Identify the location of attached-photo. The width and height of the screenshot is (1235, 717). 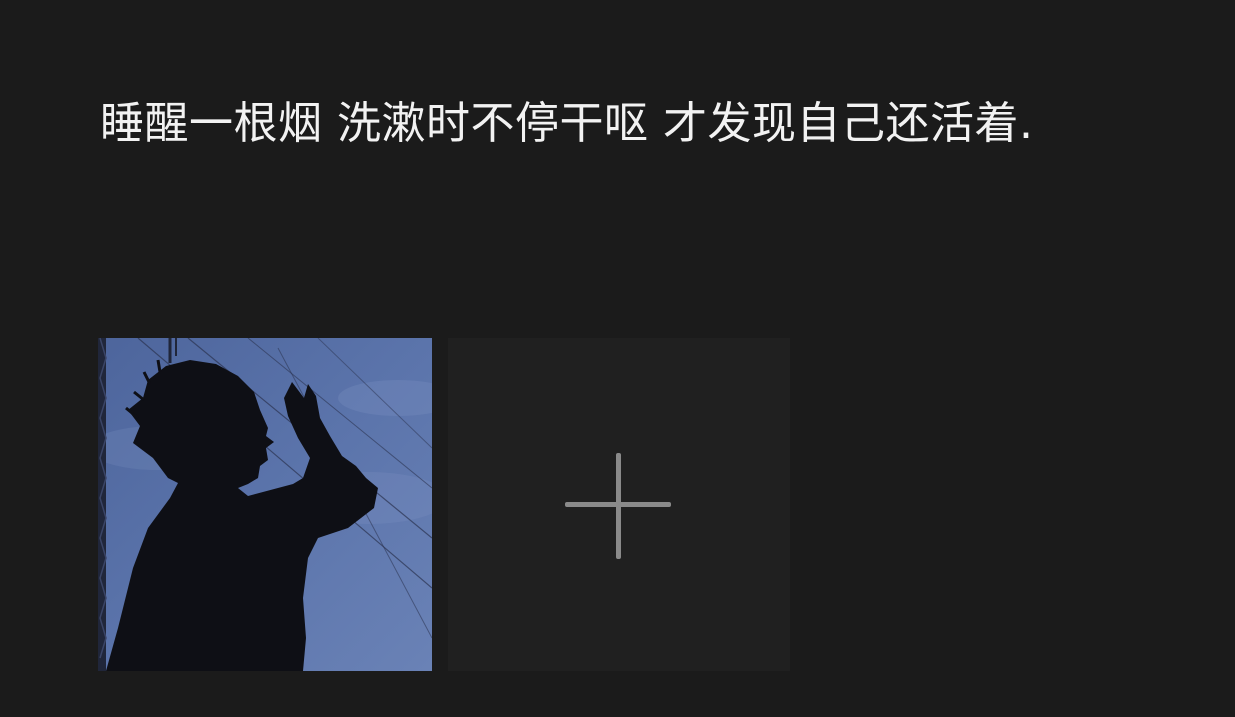
(265, 504).